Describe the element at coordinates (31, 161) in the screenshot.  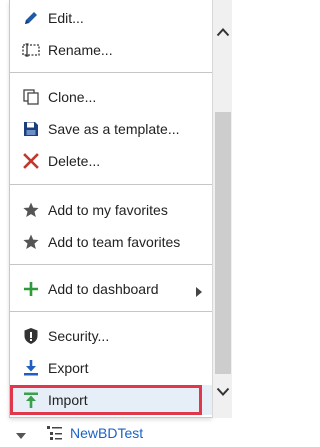
I see `delete-x-icon` at that location.